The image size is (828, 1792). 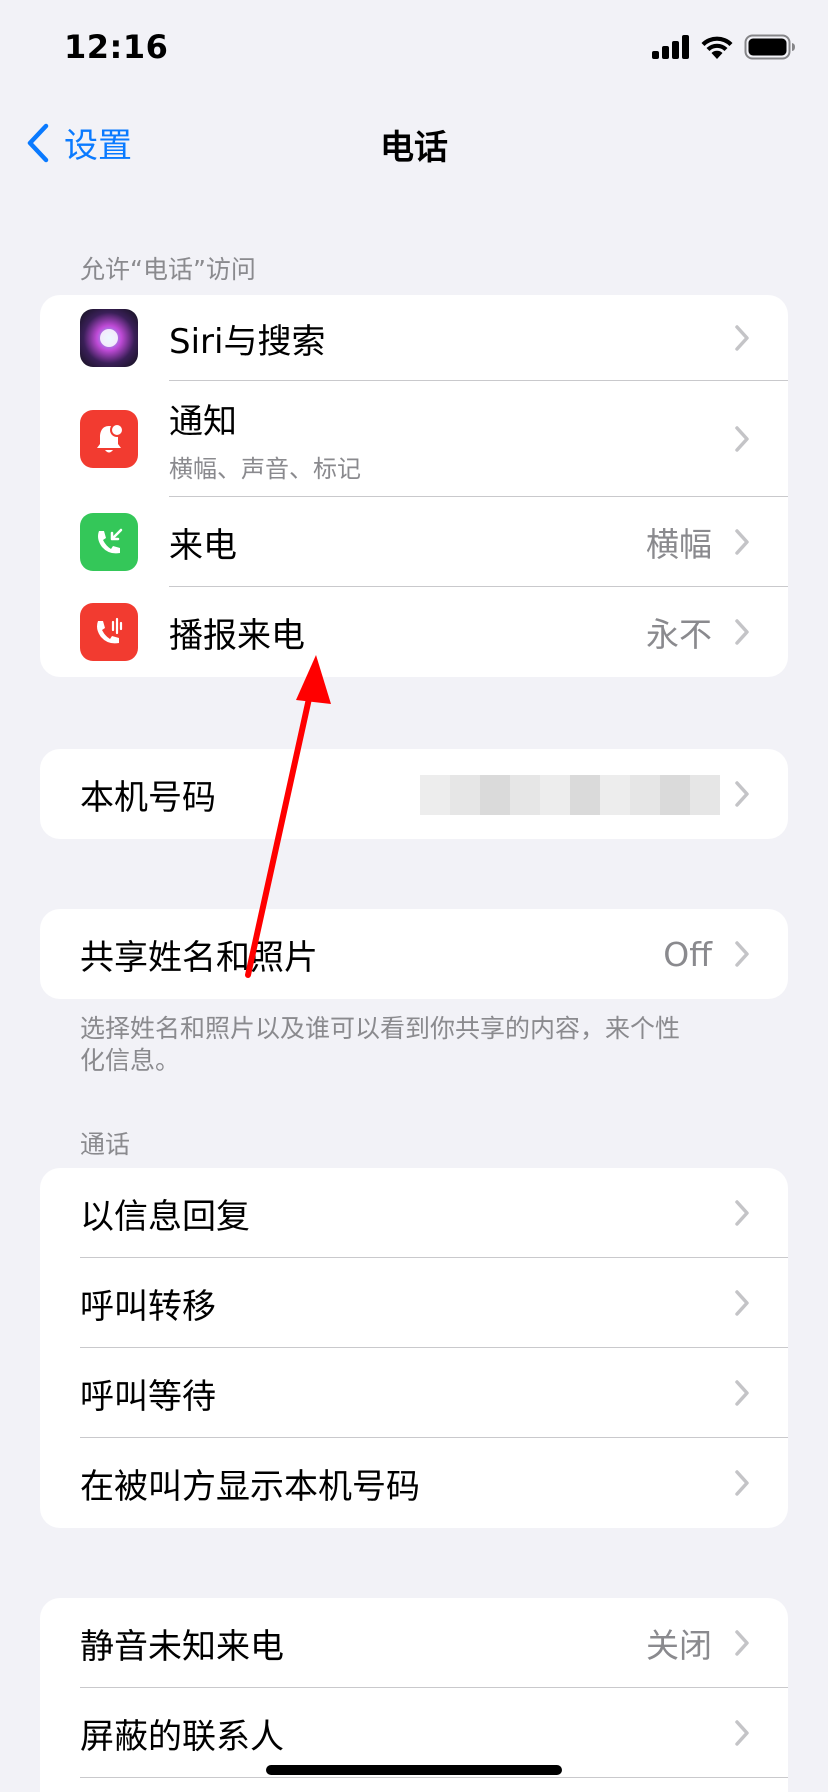 I want to click on row-label: 在被叫方显示本机号码, so click(x=250, y=1486).